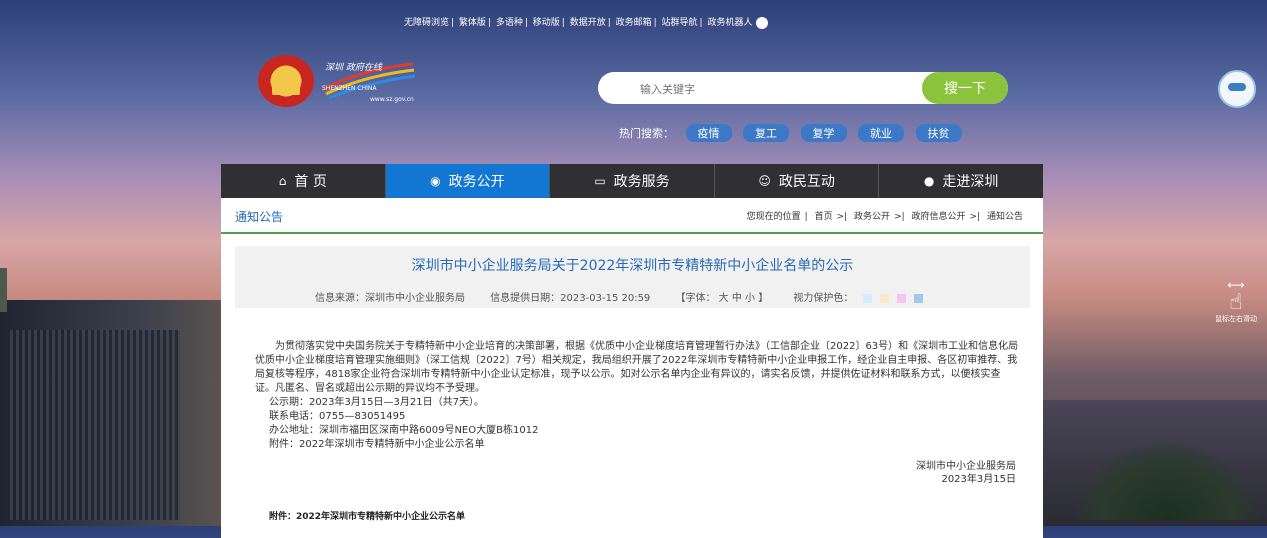 The image size is (1267, 538). I want to click on breadcrumb: 您现在的位置 | 首页 >| 政务公开 >| 政府信息公开 >| 通知公告, so click(884, 217).